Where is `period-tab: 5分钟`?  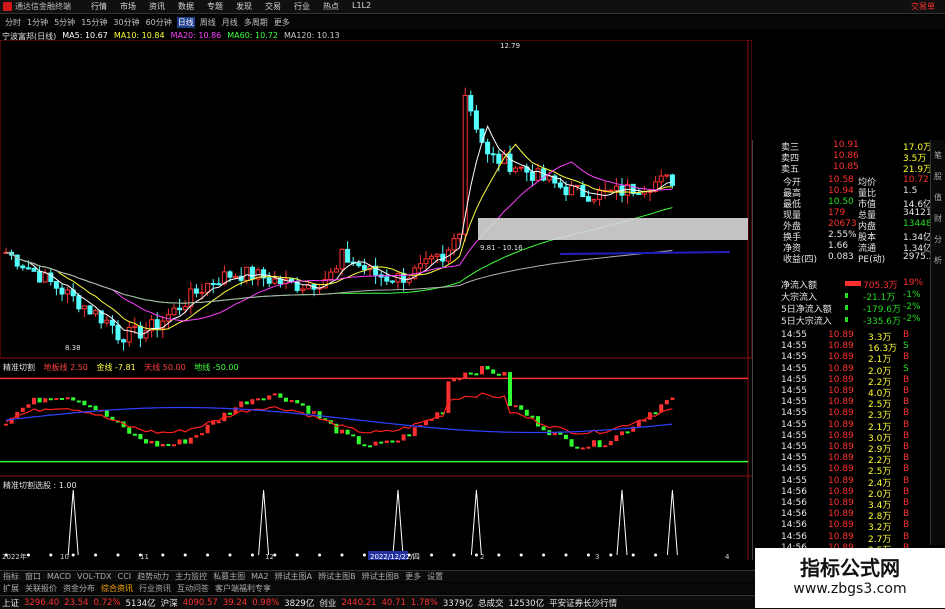
period-tab: 5分钟 is located at coordinates (64, 22).